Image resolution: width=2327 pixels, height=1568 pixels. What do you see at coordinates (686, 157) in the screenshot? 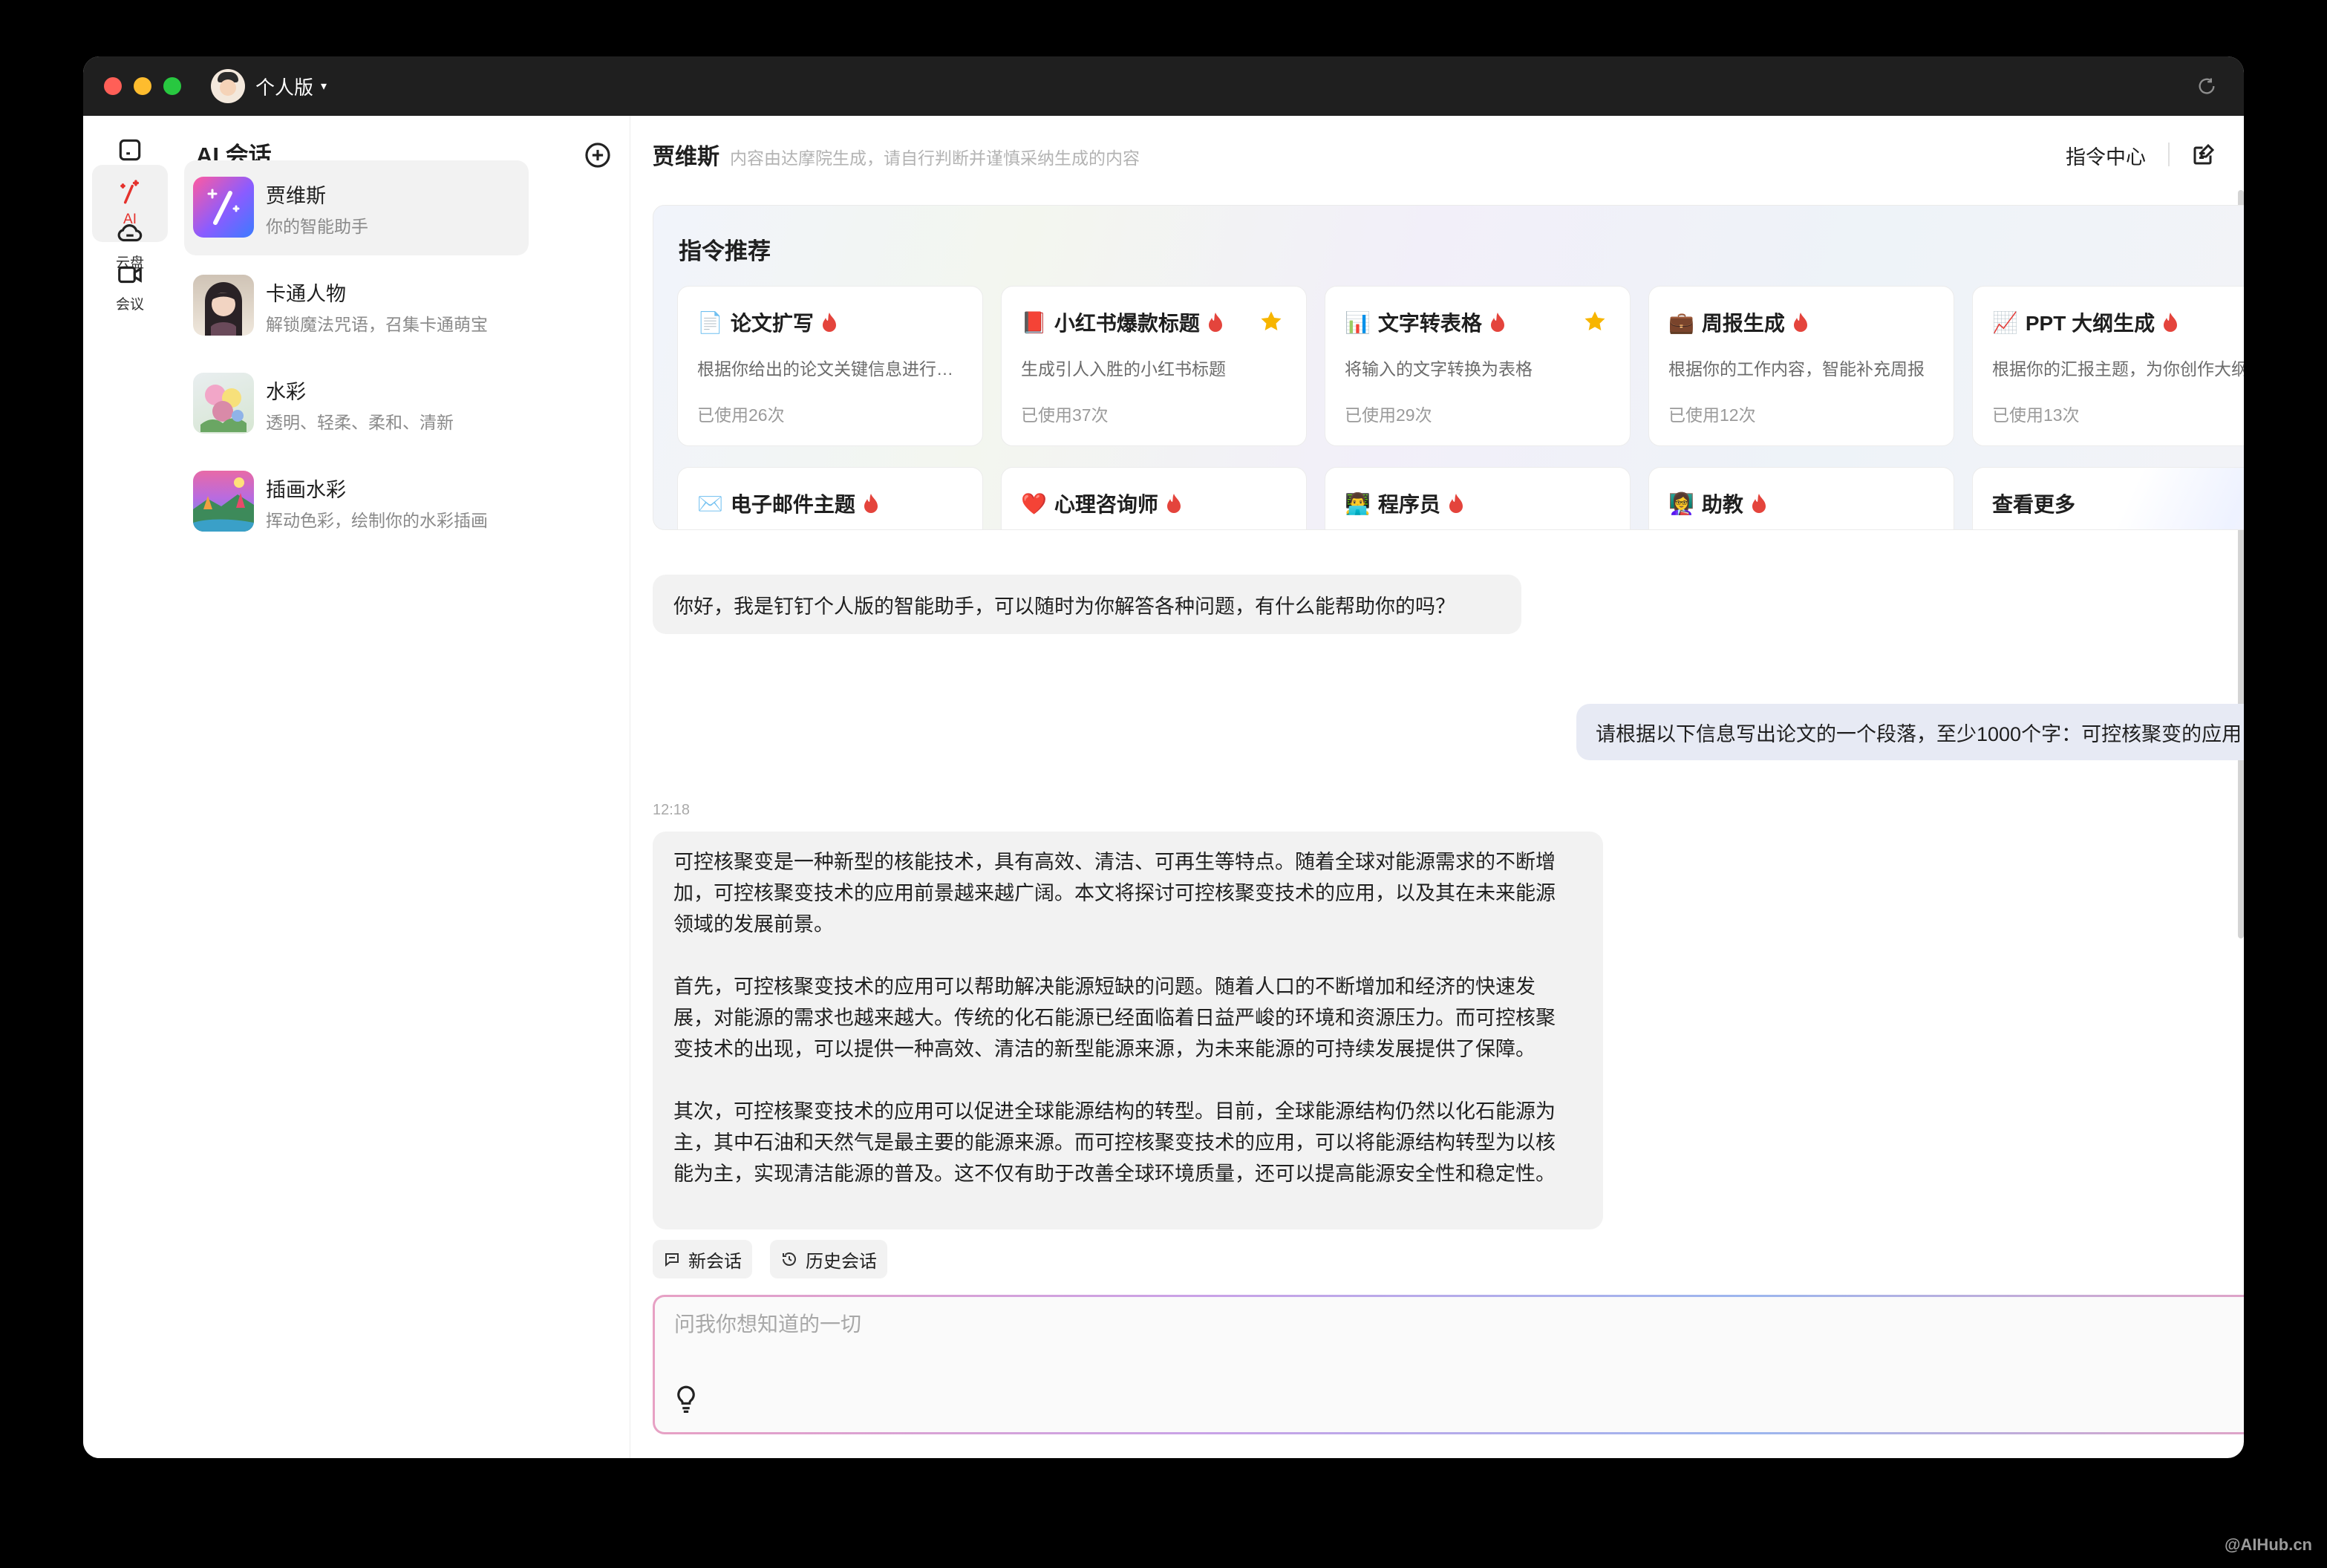
I see `bot-name: 贾维斯` at bounding box center [686, 157].